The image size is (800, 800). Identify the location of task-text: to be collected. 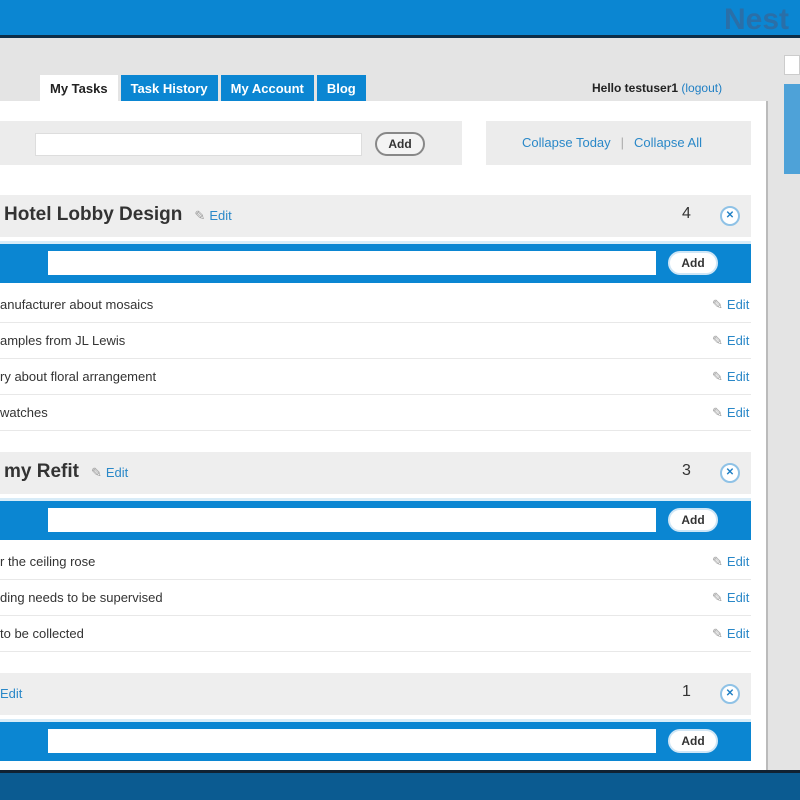
(42, 633).